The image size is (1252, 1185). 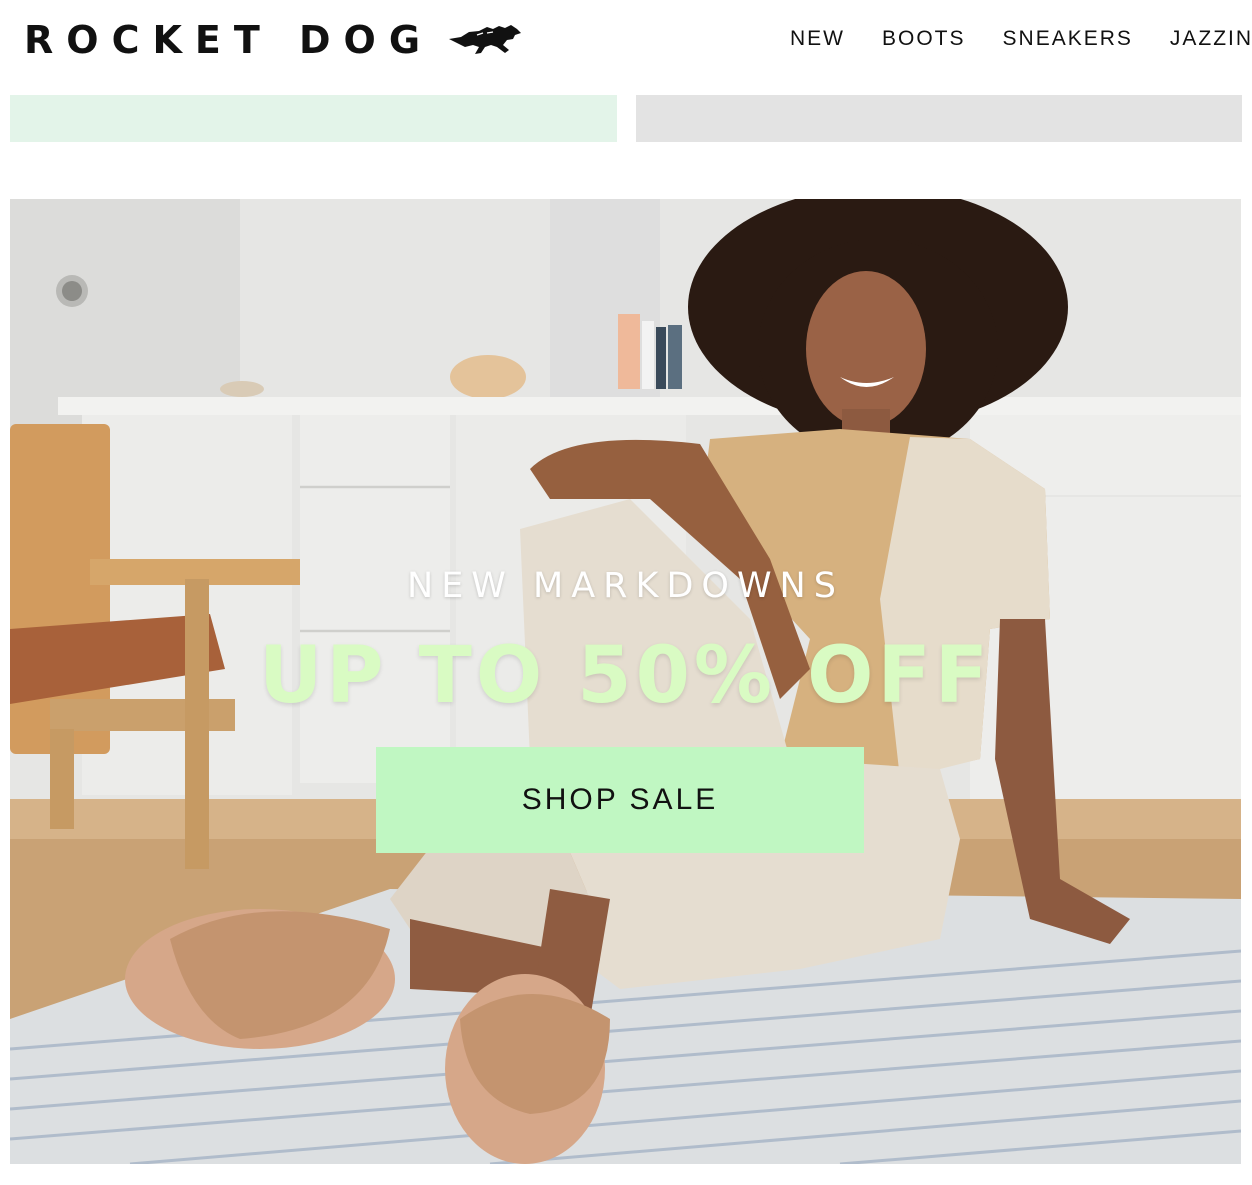 What do you see at coordinates (626, 40) in the screenshot?
I see `site-header: ROCKET DOG NEW BOOTS SNEAKERS JAZZIN` at bounding box center [626, 40].